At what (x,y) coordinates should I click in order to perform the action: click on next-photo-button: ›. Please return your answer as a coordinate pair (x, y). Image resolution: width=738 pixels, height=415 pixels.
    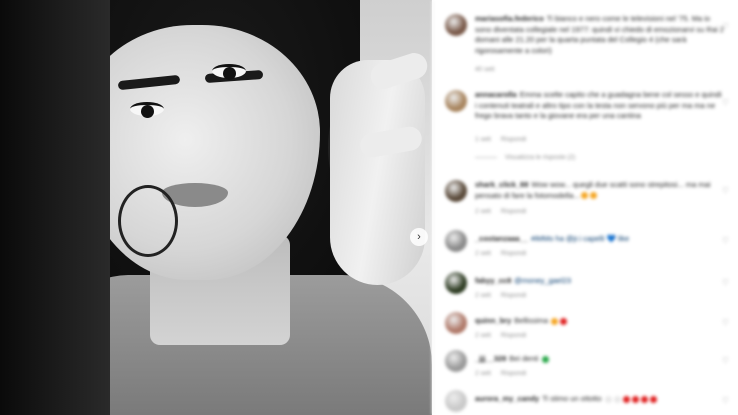
    Looking at the image, I should click on (419, 237).